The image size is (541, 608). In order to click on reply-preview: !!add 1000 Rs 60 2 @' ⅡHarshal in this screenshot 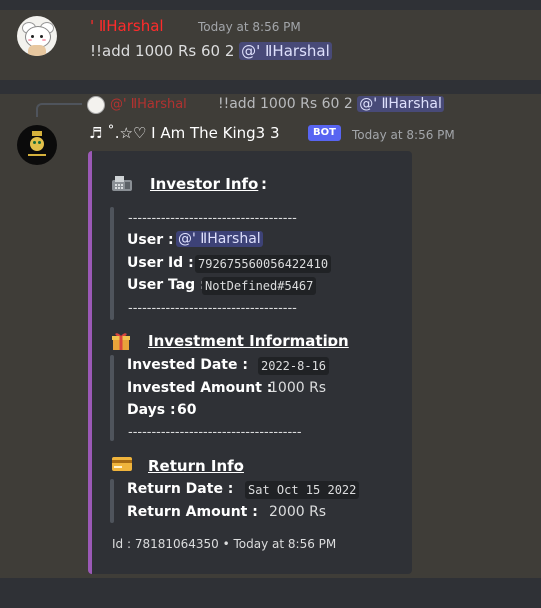, I will do `click(331, 104)`.